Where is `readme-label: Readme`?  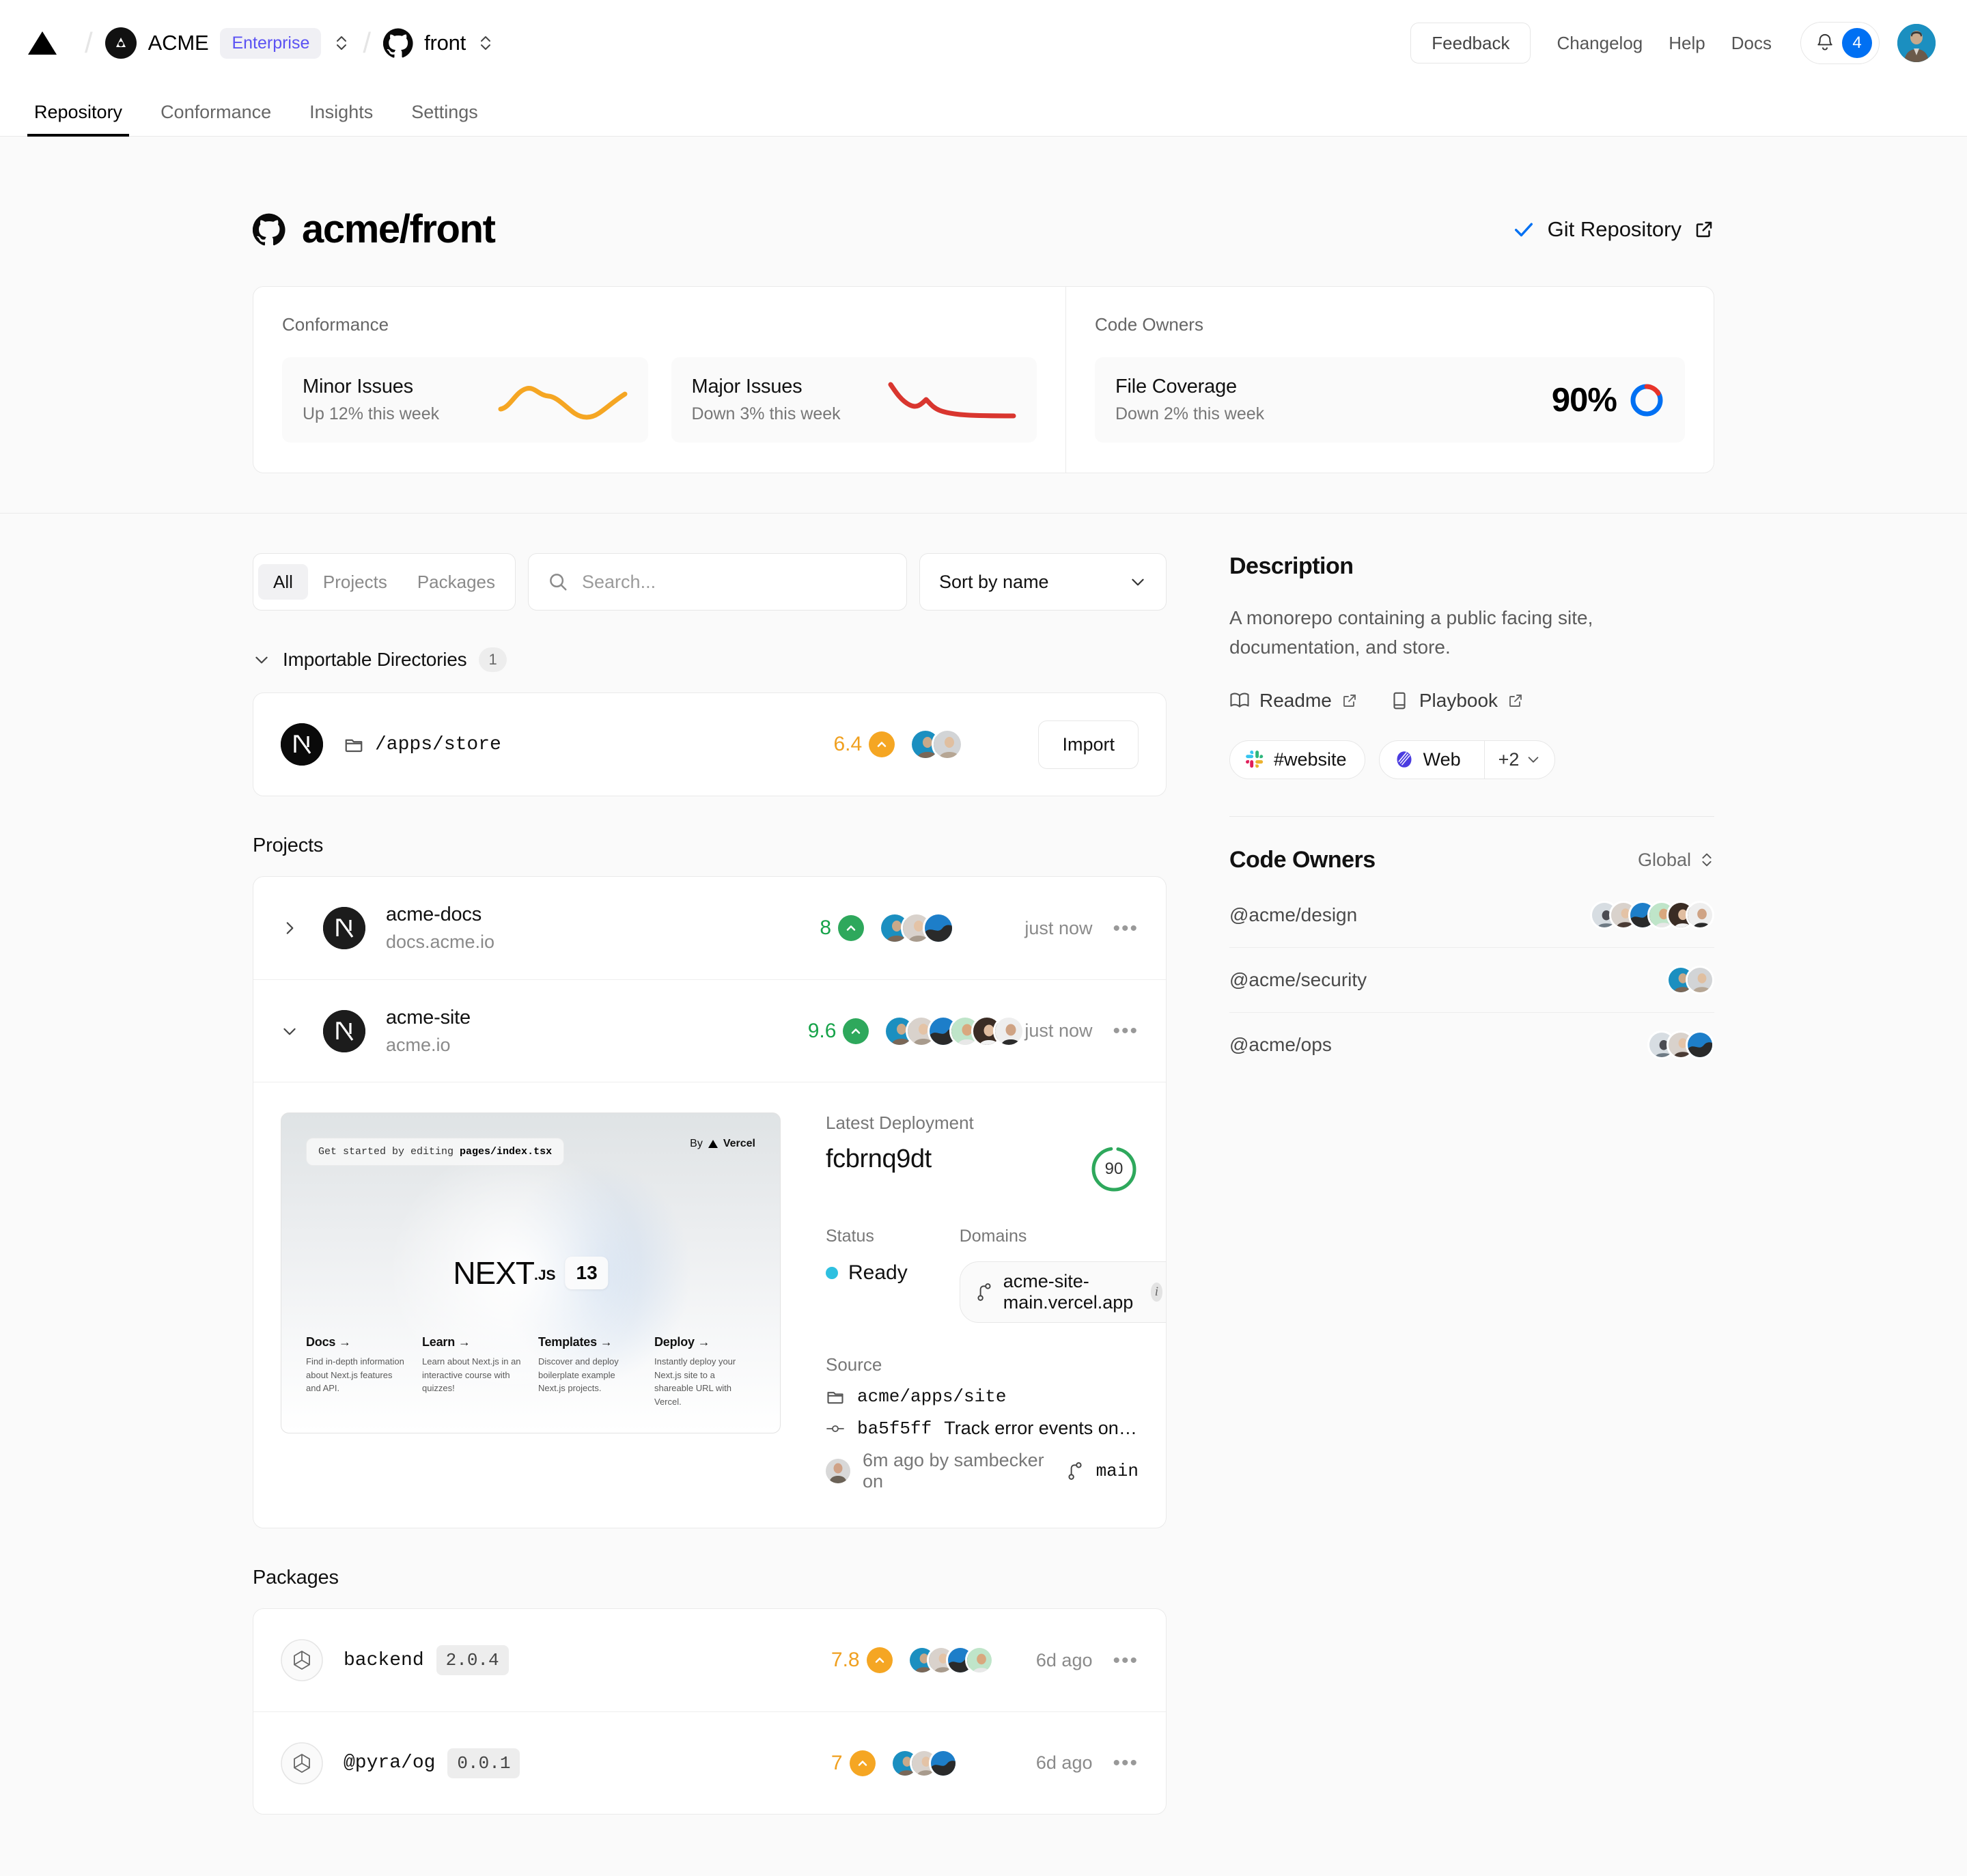 readme-label: Readme is located at coordinates (1295, 700).